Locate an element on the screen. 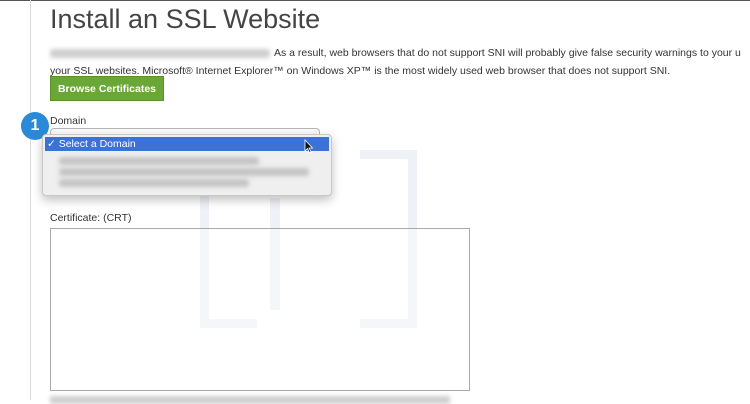 This screenshot has width=750, height=404. page-title: Install an SSL Website is located at coordinates (185, 19).